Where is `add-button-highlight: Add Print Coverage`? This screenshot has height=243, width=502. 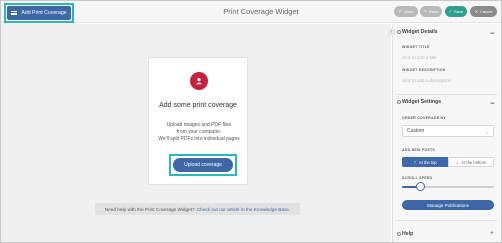 add-button-highlight: Add Print Coverage is located at coordinates (39, 13).